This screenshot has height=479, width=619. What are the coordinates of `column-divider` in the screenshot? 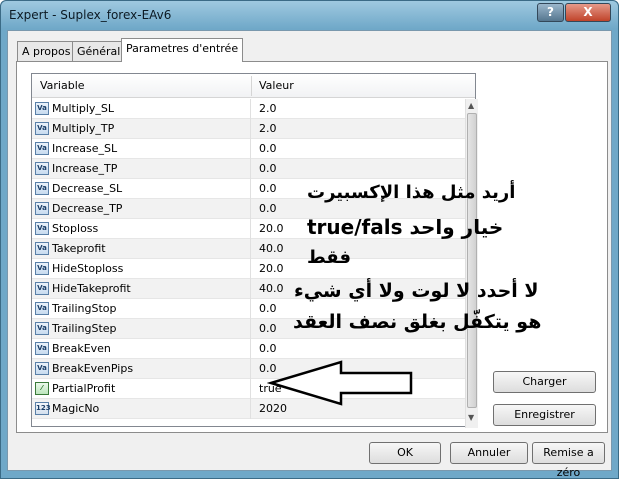 It's located at (251, 86).